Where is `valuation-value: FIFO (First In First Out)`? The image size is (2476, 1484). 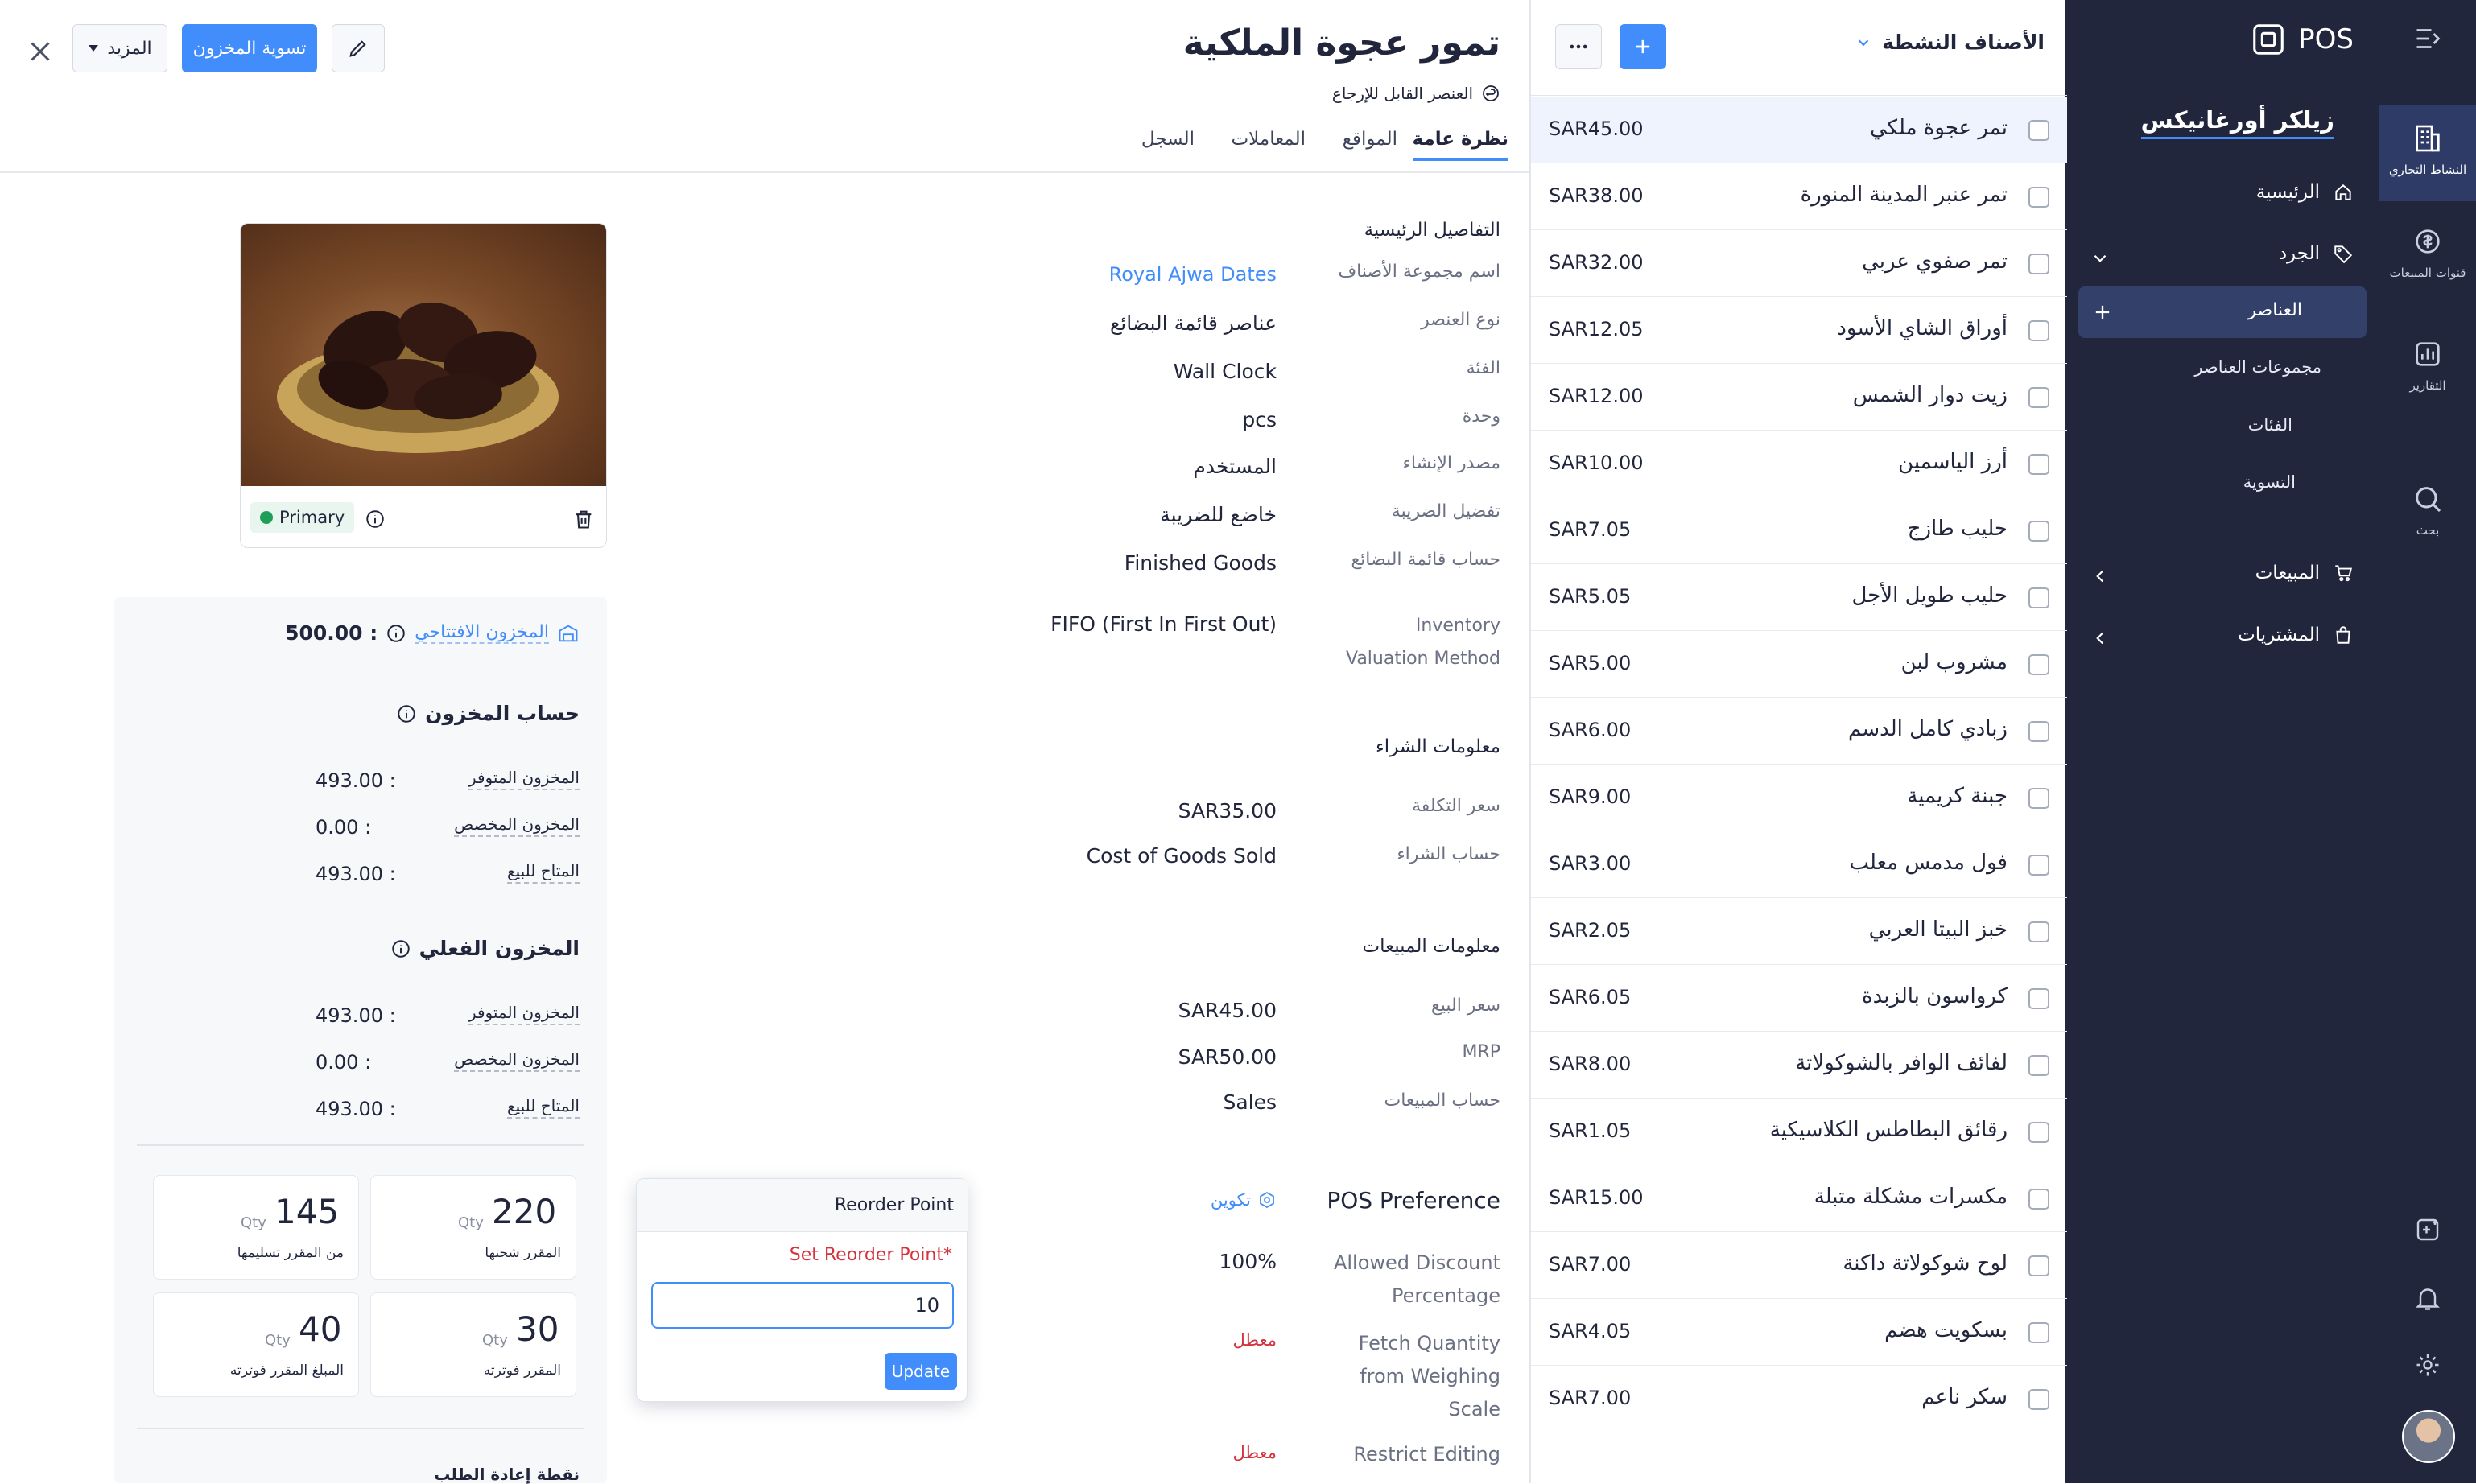
valuation-value: FIFO (First In First Out) is located at coordinates (1163, 624).